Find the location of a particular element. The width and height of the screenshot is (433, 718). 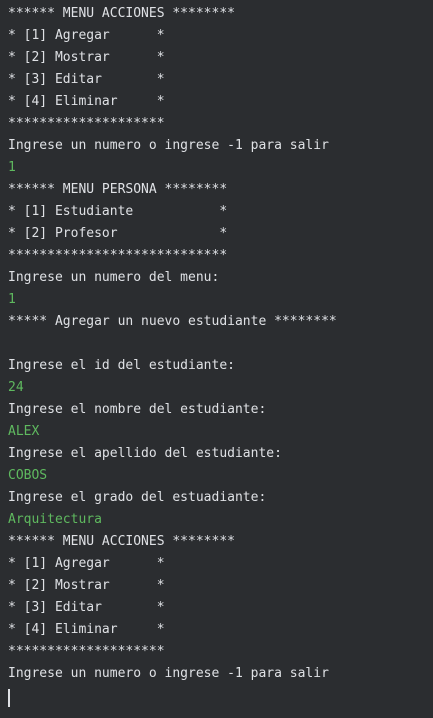

console-output-line: * [1] Estudiante * is located at coordinates (118, 211).